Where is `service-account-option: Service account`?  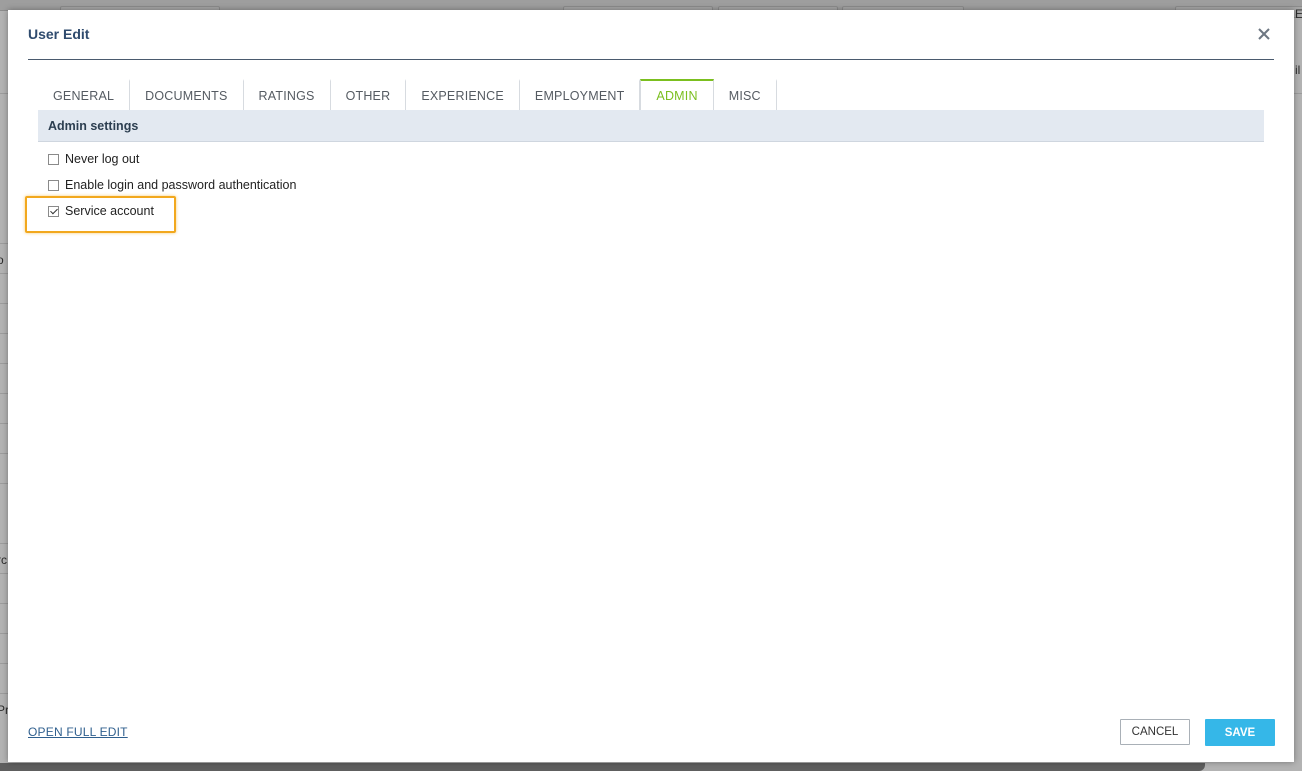 service-account-option: Service account is located at coordinates (101, 211).